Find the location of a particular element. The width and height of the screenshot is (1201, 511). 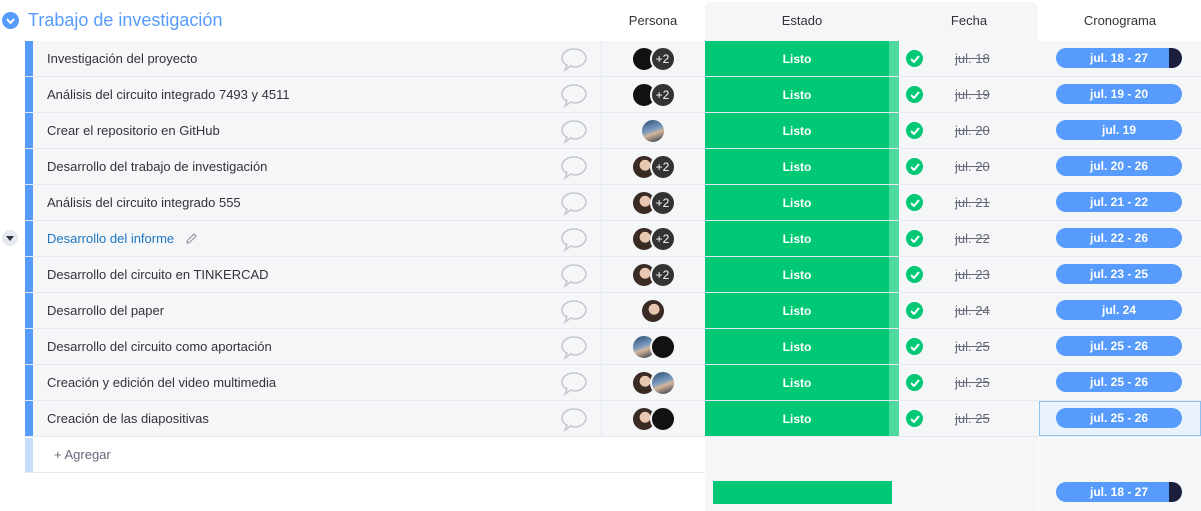

timeline-pill: jul. 19 is located at coordinates (1119, 130).